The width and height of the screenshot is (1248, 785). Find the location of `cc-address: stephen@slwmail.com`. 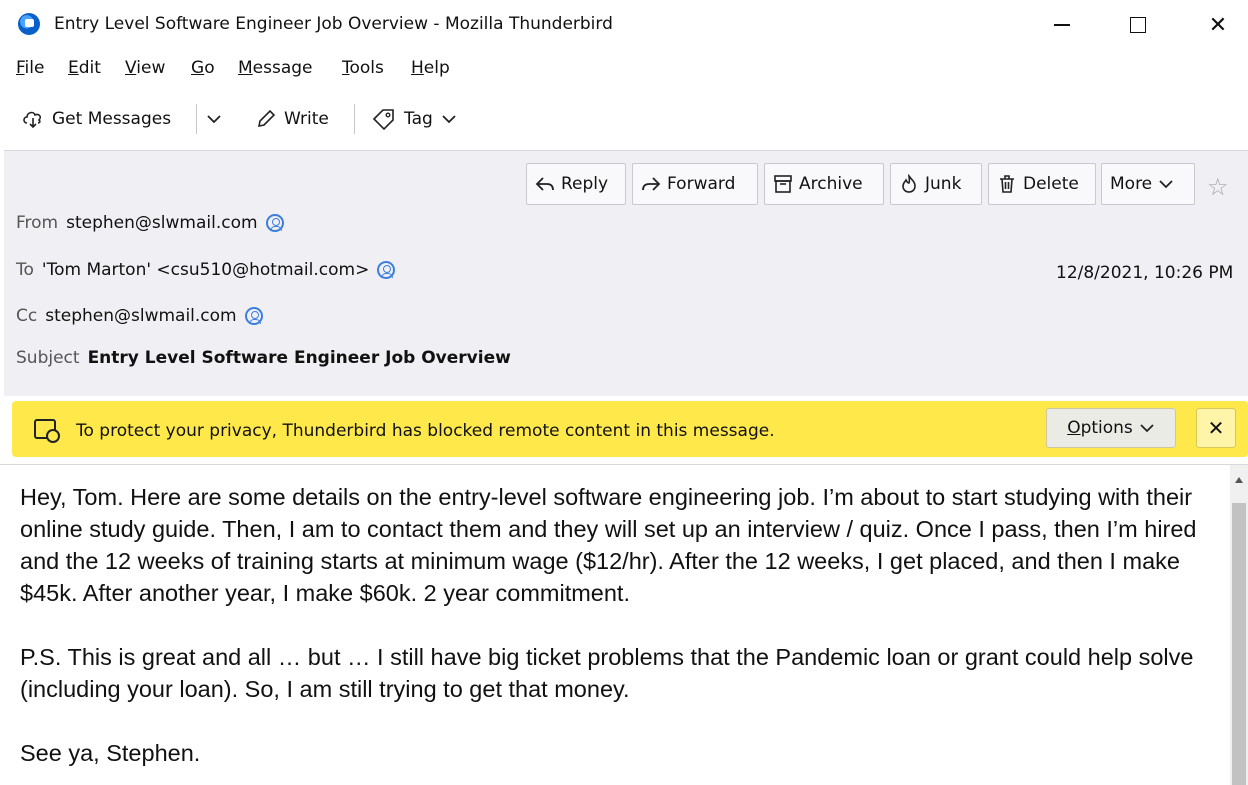

cc-address: stephen@slwmail.com is located at coordinates (140, 316).